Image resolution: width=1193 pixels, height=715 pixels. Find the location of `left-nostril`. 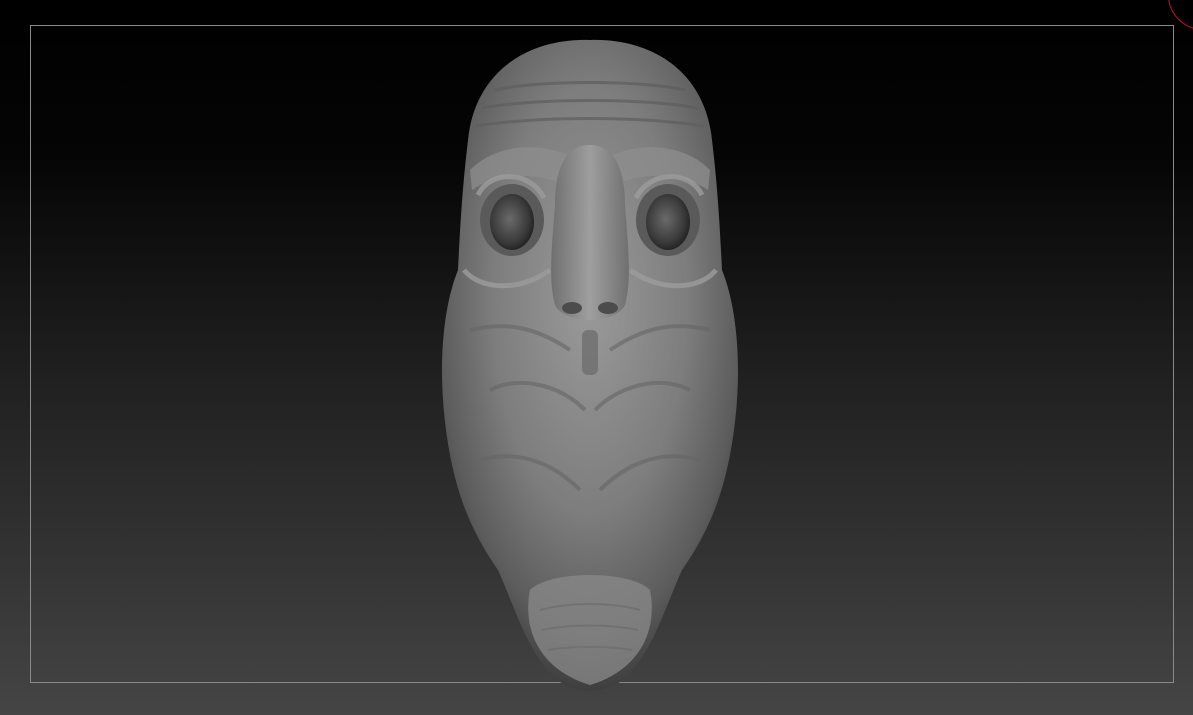

left-nostril is located at coordinates (572, 308).